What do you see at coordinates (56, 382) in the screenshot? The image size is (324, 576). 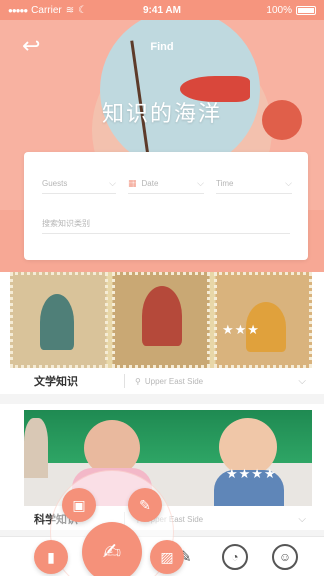 I see `card-title: 文学知识` at bounding box center [56, 382].